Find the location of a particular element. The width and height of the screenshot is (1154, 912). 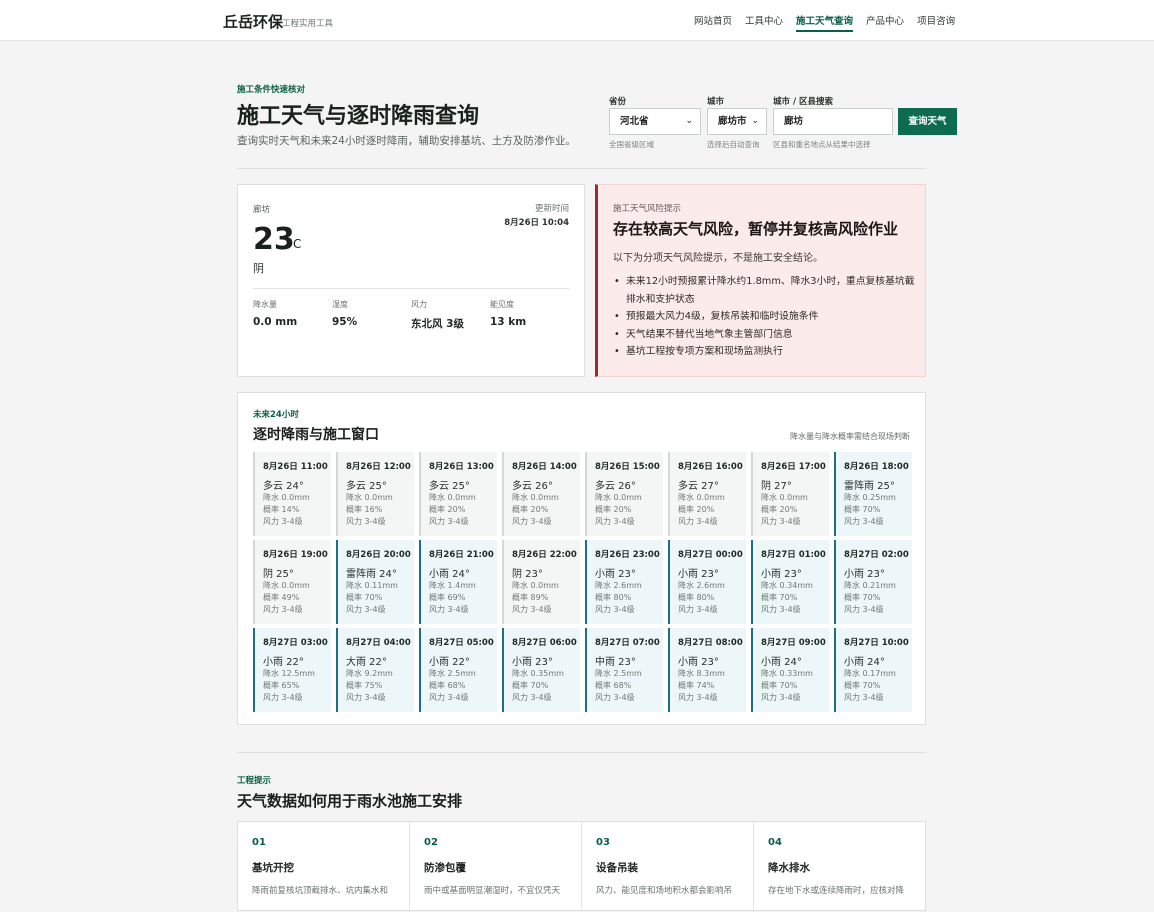

hour-probability: 概率 70% is located at coordinates (779, 685).